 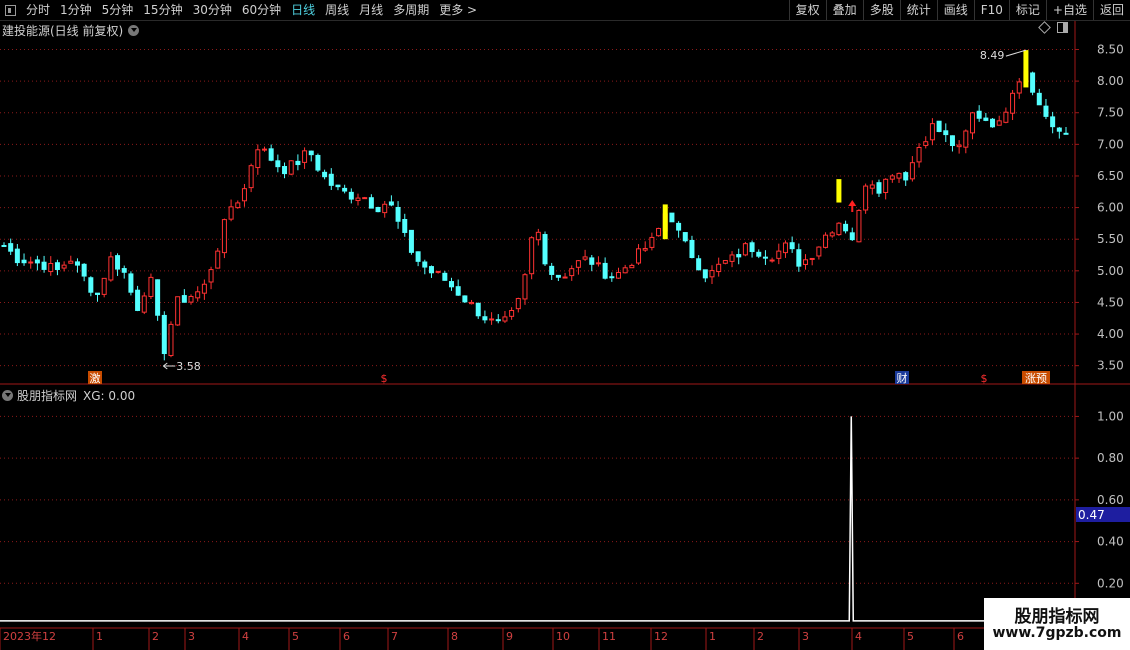 I want to click on current-value-badge: 0.47, so click(x=1091, y=515).